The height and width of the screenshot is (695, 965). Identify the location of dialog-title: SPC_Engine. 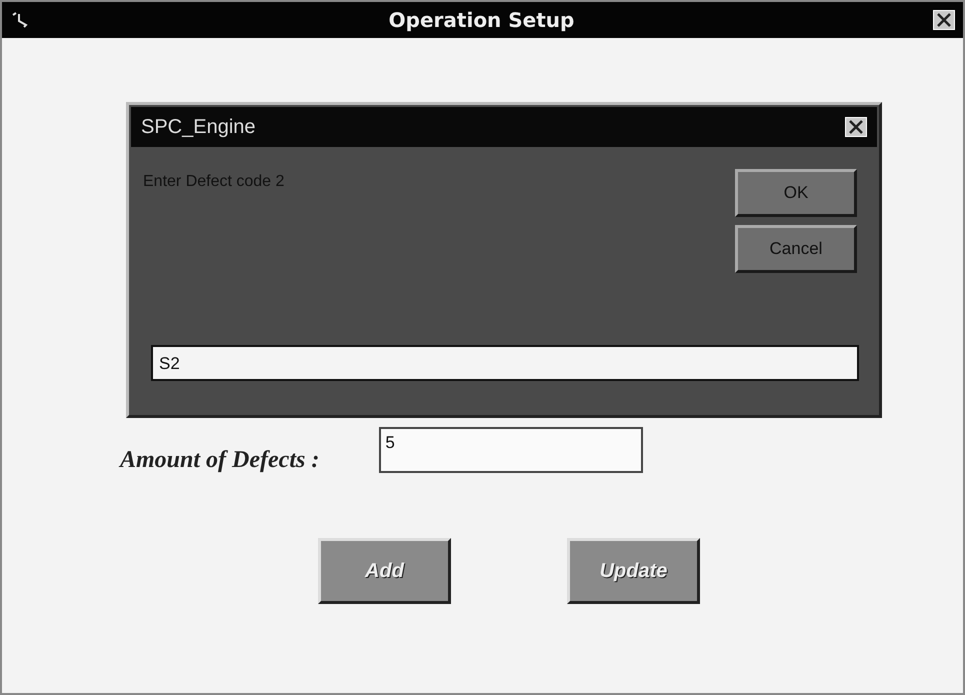
(198, 127).